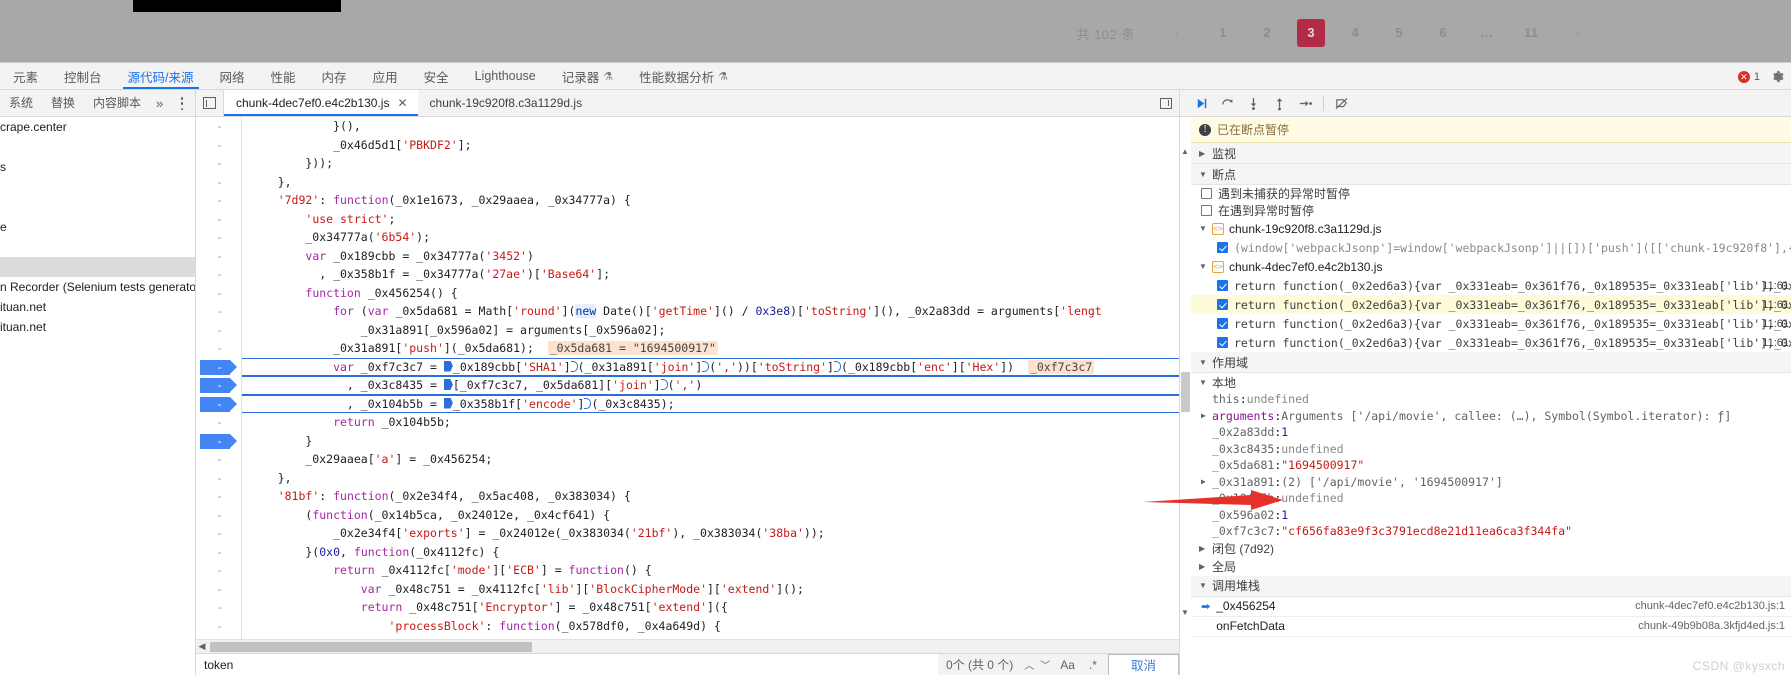  What do you see at coordinates (1491, 399) in the screenshot?
I see `scope-variable-row: this: undefined` at bounding box center [1491, 399].